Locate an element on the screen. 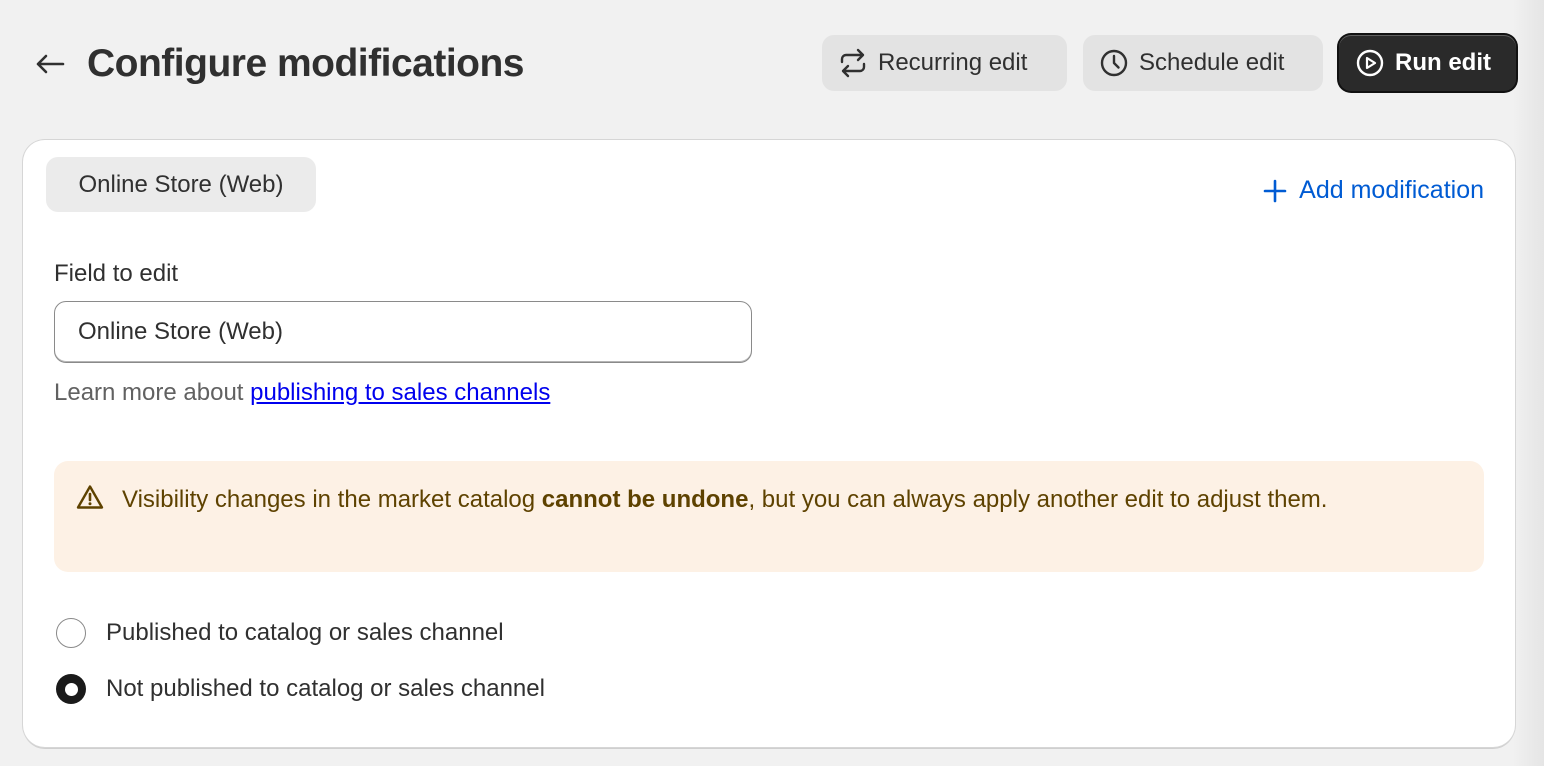 Image resolution: width=1544 pixels, height=766 pixels. option-published: Published to catalog or sales channel is located at coordinates (280, 633).